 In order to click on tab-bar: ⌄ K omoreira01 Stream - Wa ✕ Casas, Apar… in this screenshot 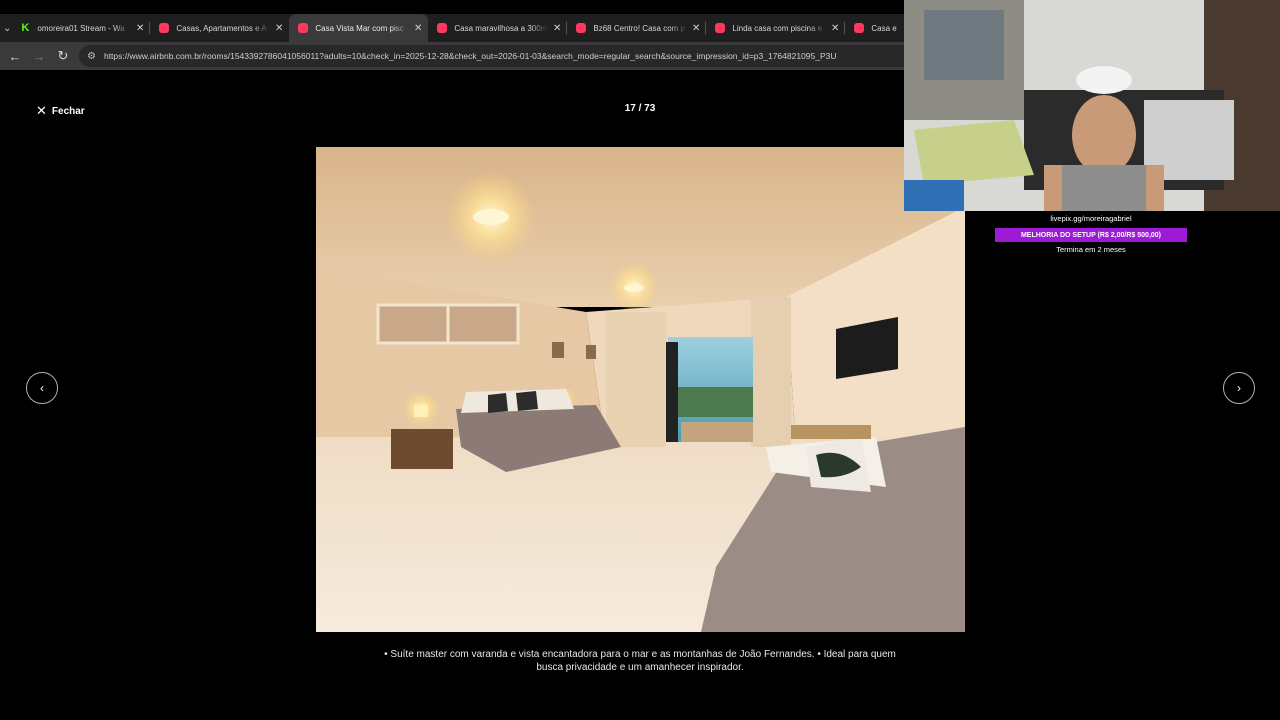, I will do `click(452, 28)`.